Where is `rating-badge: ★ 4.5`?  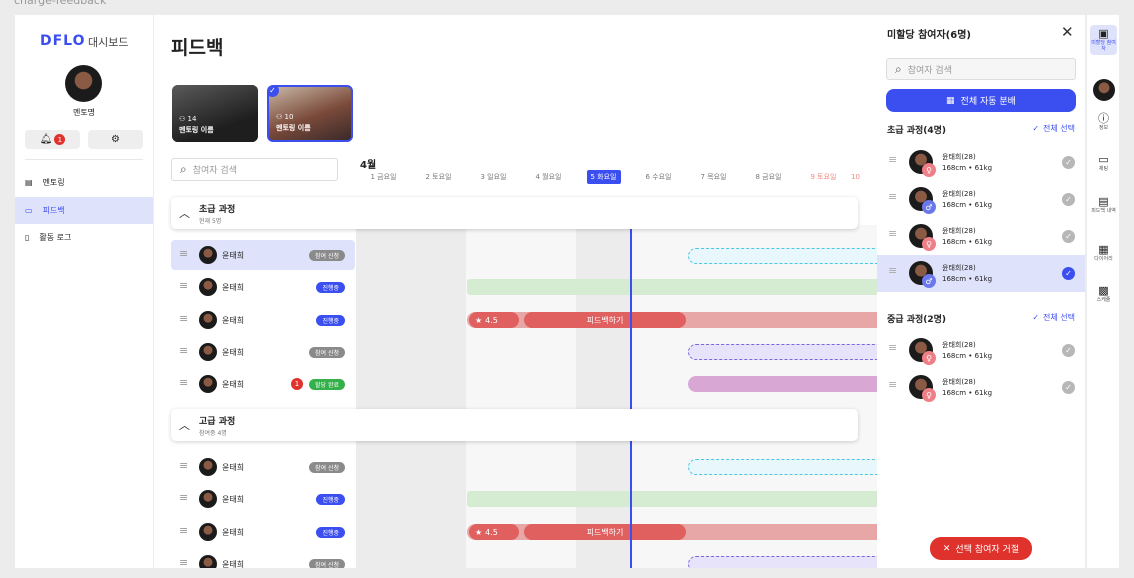 rating-badge: ★ 4.5 is located at coordinates (494, 320).